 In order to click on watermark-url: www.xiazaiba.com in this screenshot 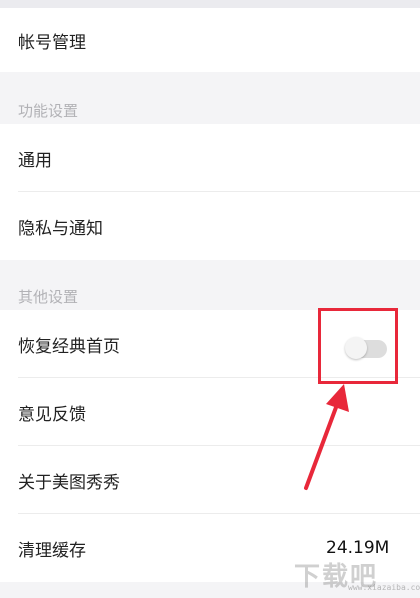, I will do `click(384, 587)`.